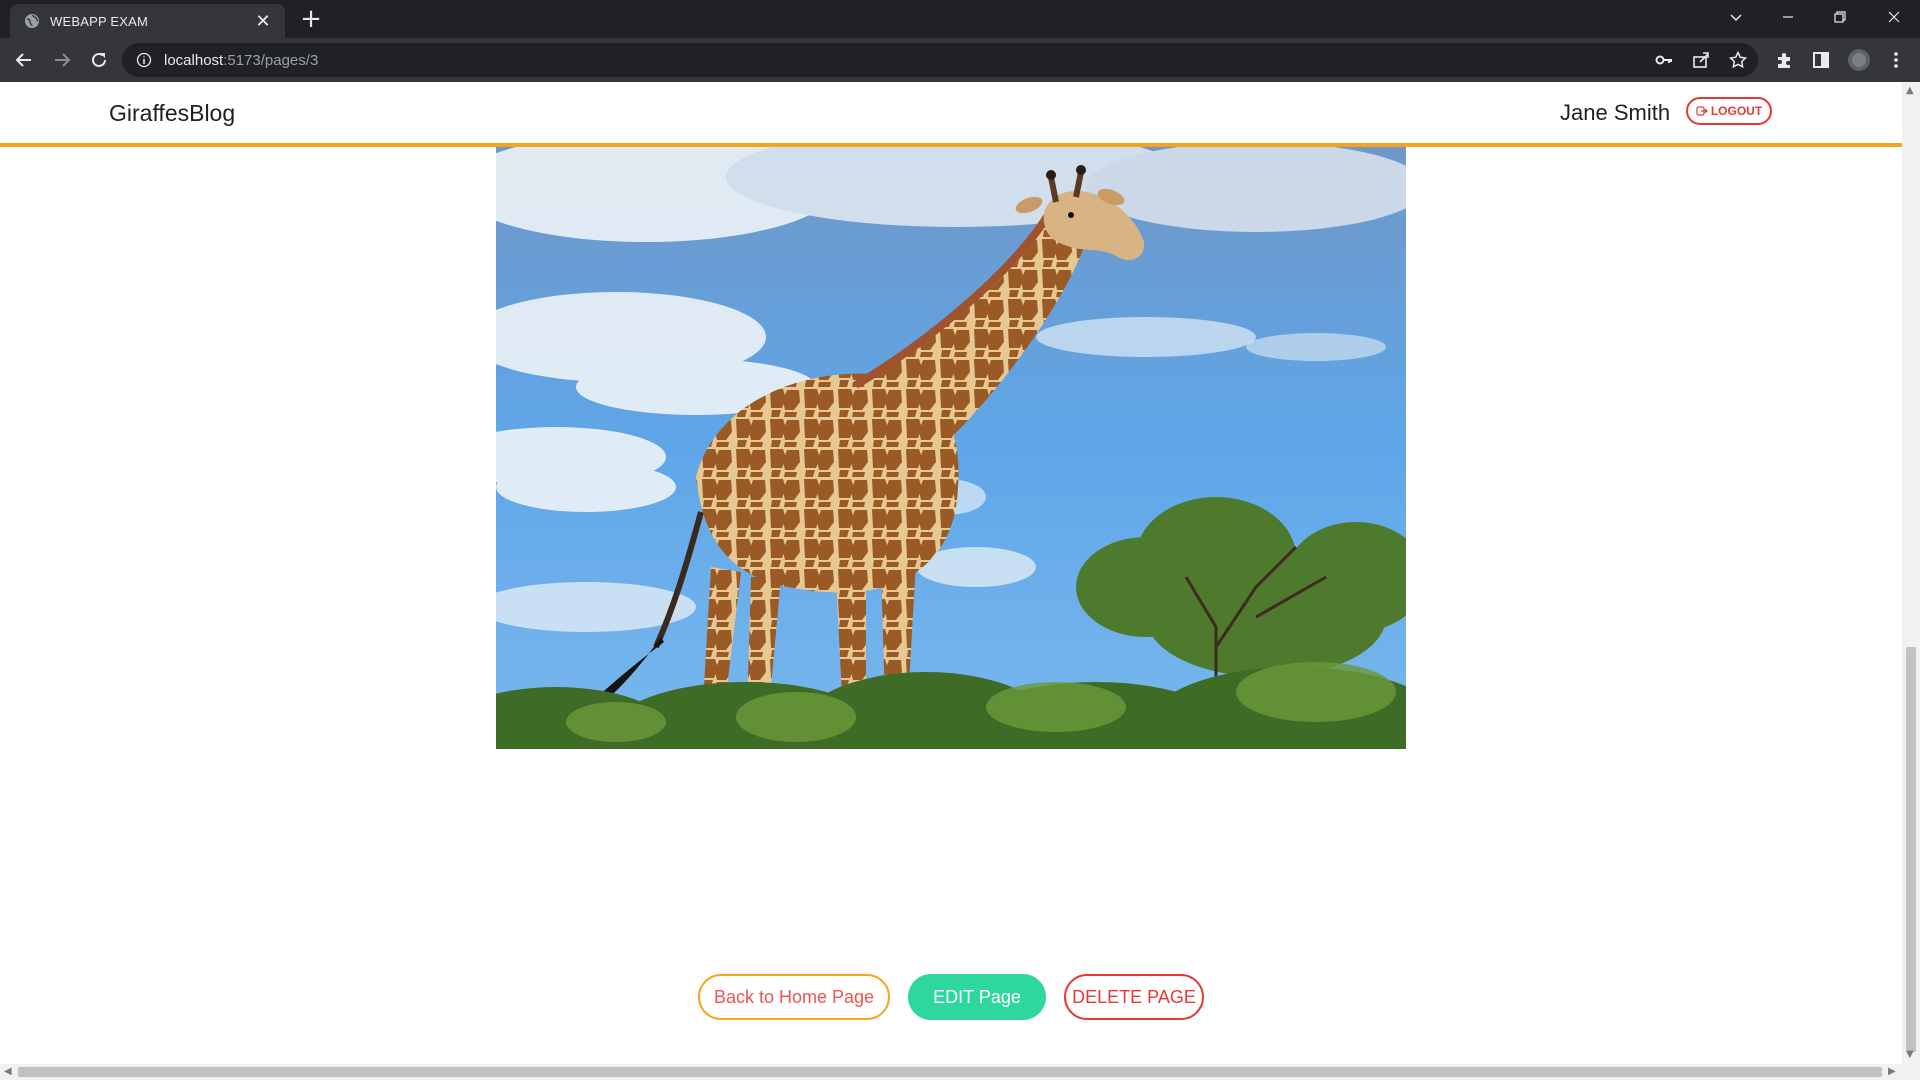 This screenshot has width=1920, height=1080. Describe the element at coordinates (99, 21) in the screenshot. I see `tab-title: WEBAPP EXAM` at that location.